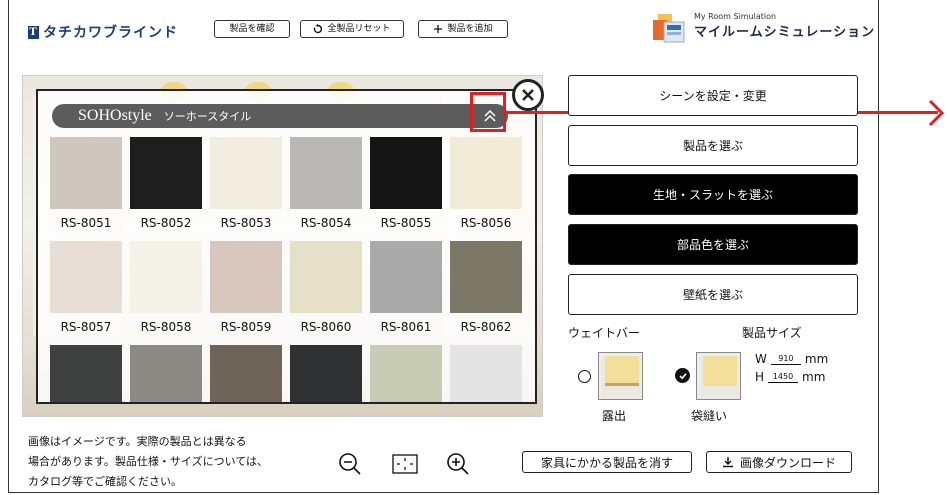 The image size is (947, 495). Describe the element at coordinates (406, 327) in the screenshot. I see `fabric-swatch-code: RS-8061` at that location.